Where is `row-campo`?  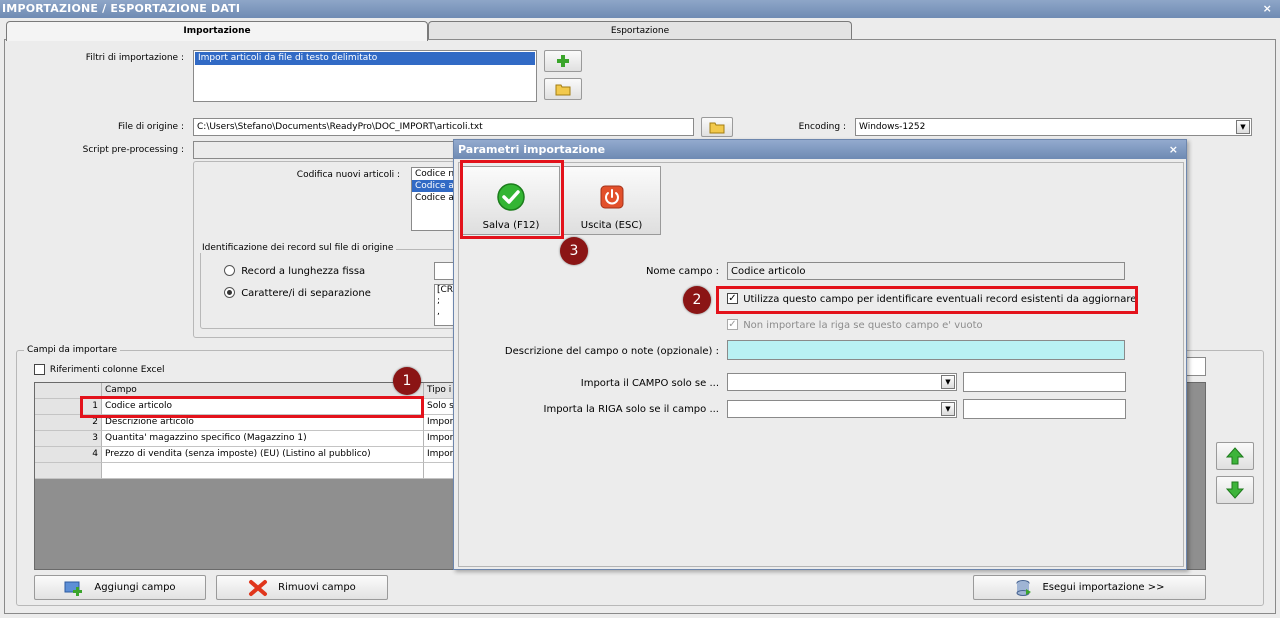
row-campo is located at coordinates (263, 471).